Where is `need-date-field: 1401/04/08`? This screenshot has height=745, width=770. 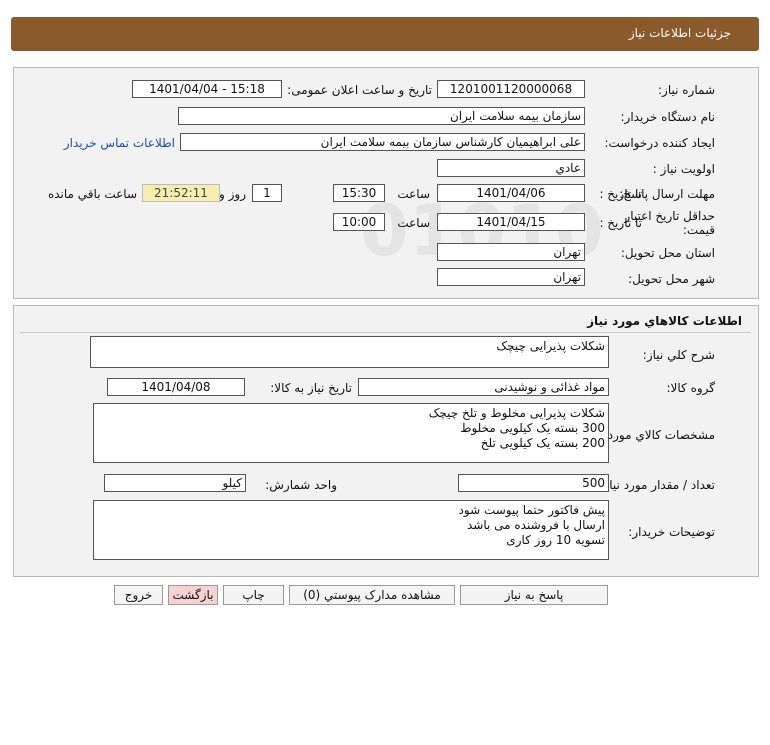 need-date-field: 1401/04/08 is located at coordinates (176, 387).